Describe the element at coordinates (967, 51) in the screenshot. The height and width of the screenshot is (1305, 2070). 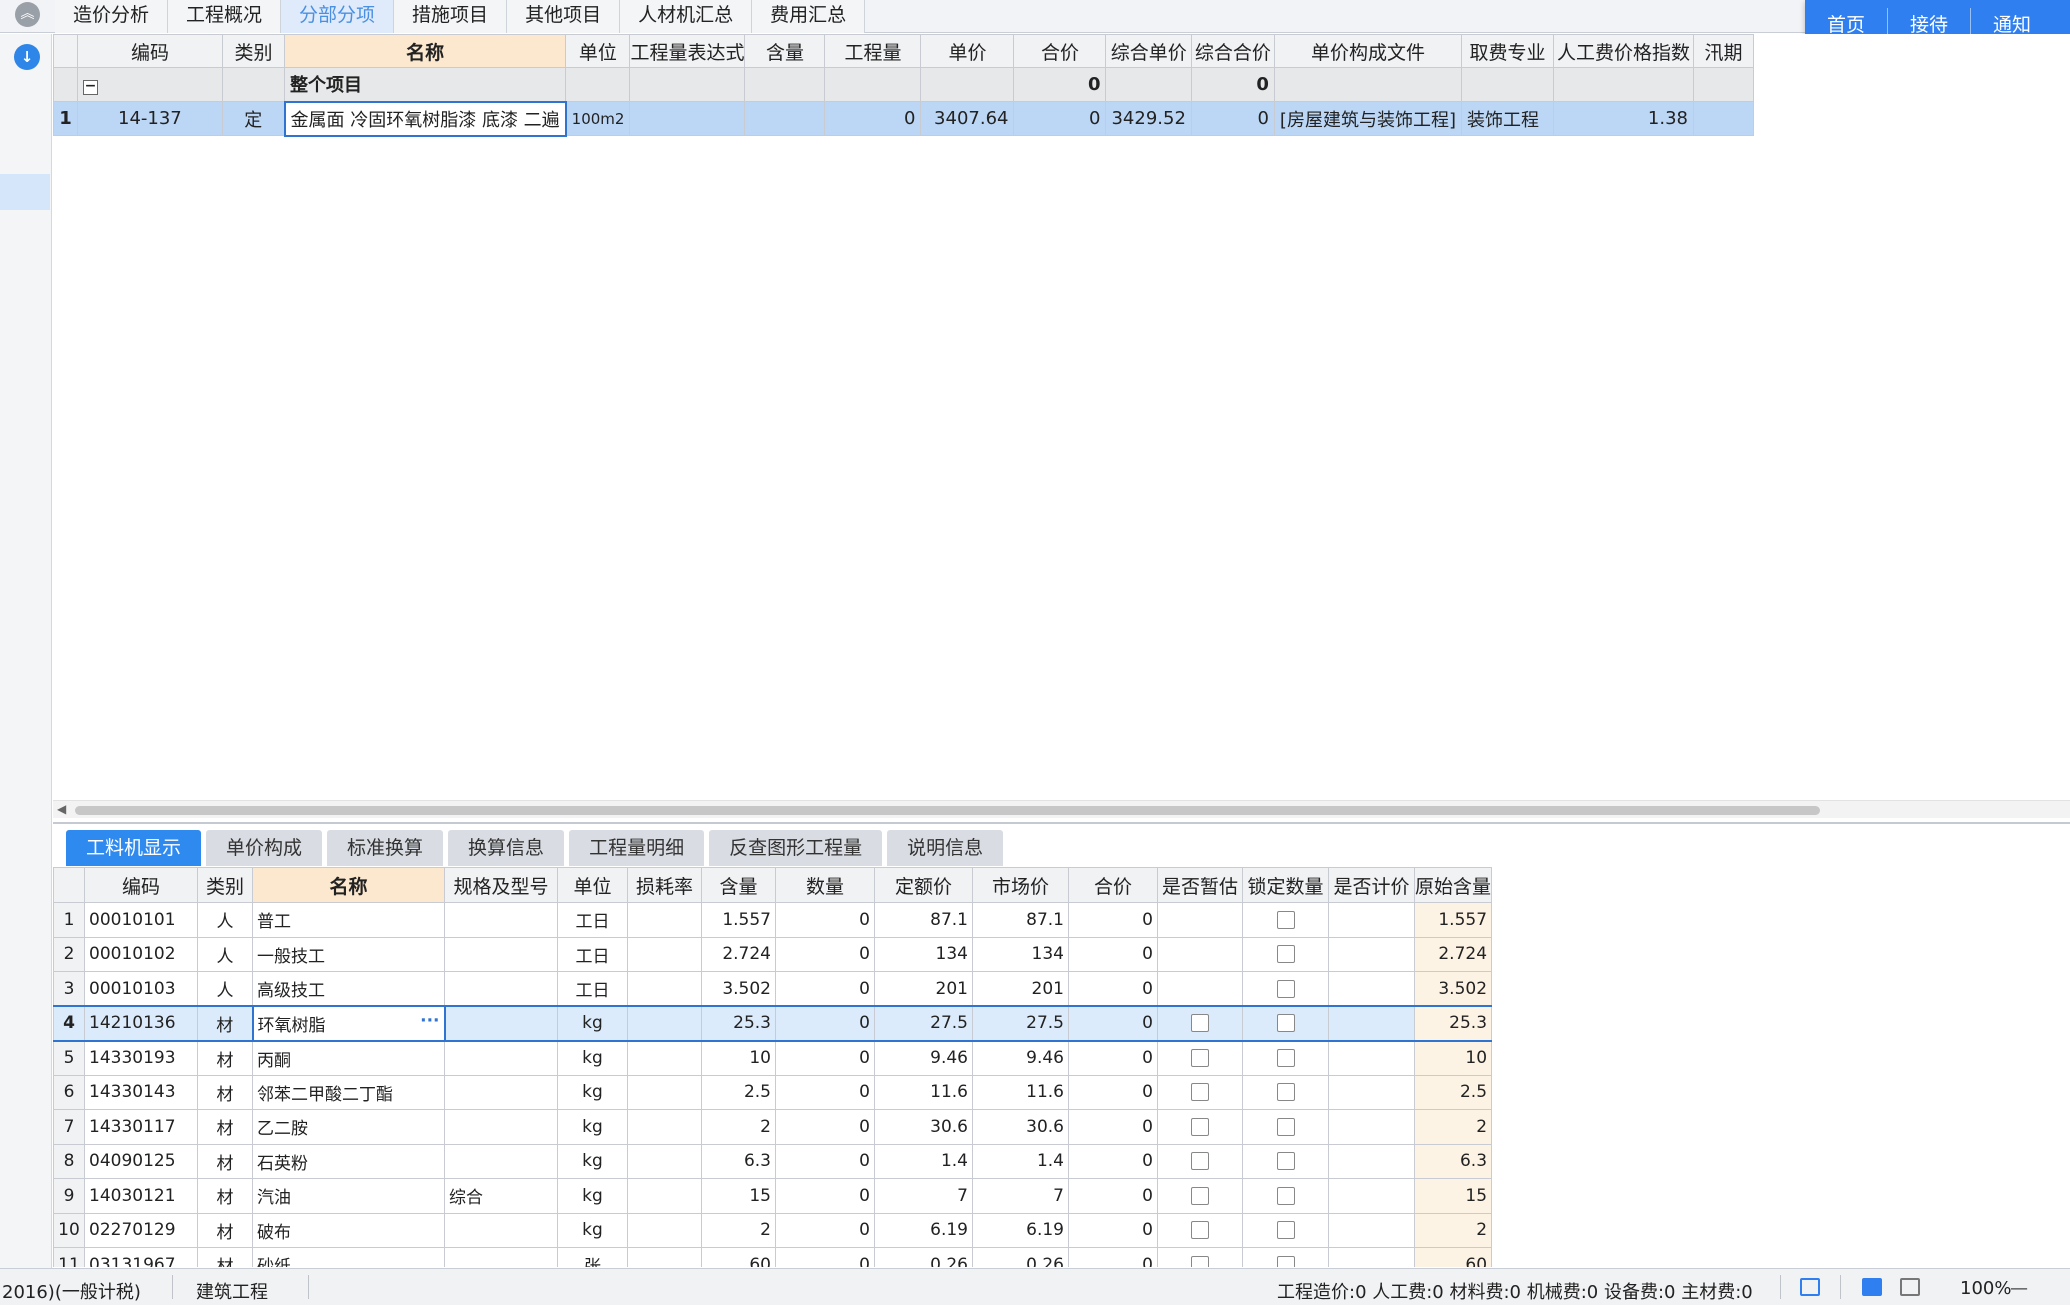
I see `col-header-price: 单价` at that location.